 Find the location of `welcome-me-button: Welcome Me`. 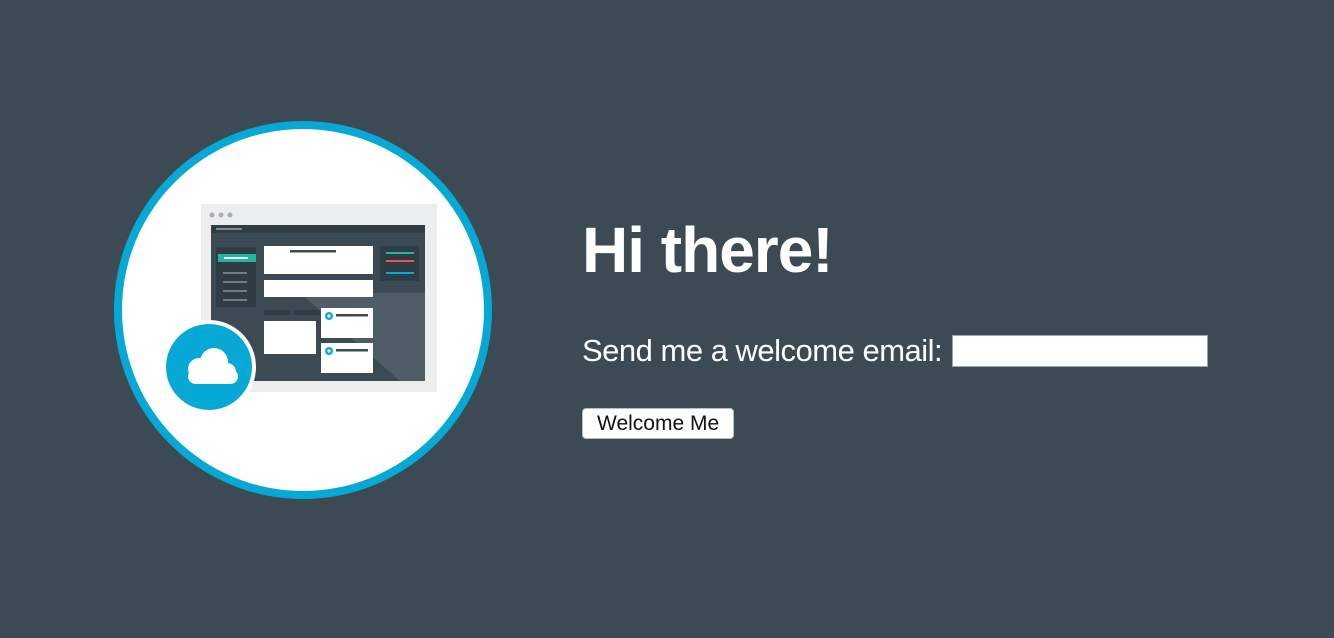

welcome-me-button: Welcome Me is located at coordinates (658, 423).